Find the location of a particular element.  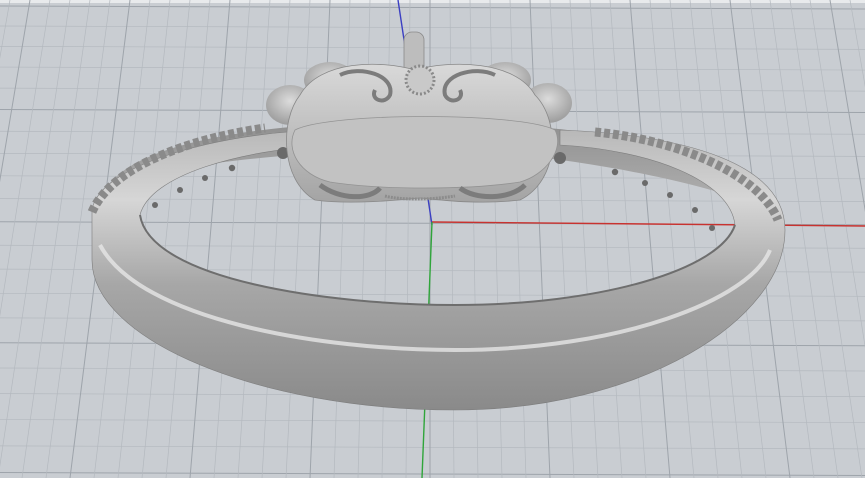

bead-ring is located at coordinates (420, 80).